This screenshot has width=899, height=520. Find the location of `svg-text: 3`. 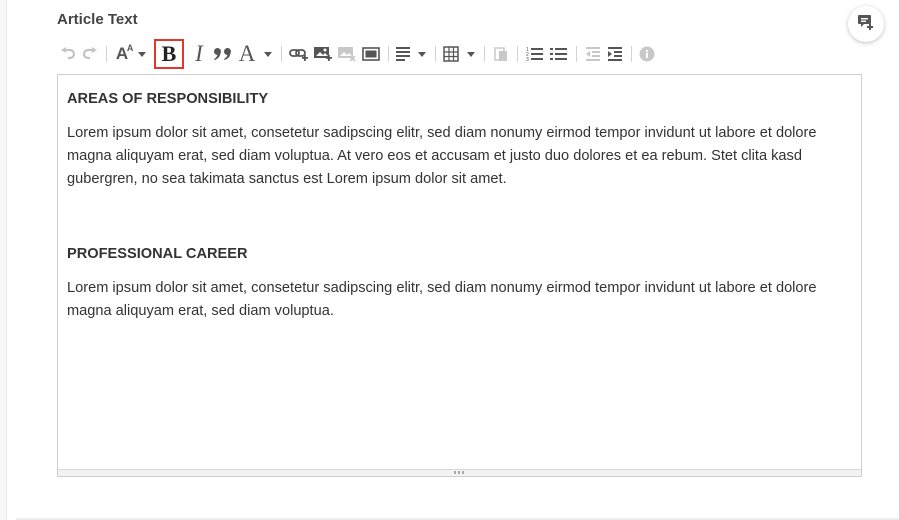

svg-text: 3 is located at coordinates (527, 59).